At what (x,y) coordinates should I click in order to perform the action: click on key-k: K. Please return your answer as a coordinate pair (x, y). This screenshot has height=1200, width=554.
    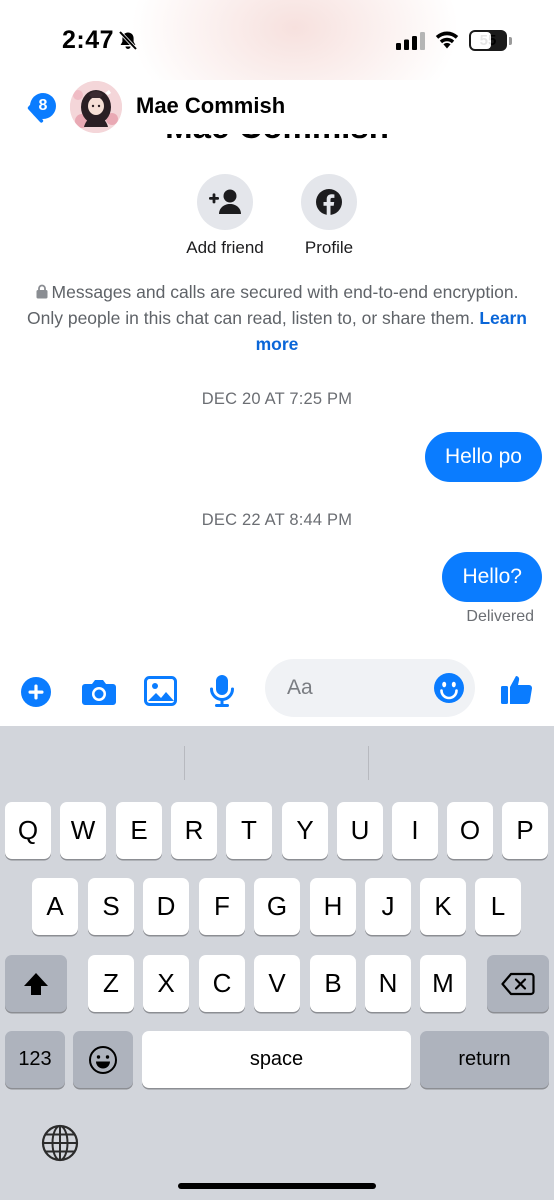
    Looking at the image, I should click on (443, 906).